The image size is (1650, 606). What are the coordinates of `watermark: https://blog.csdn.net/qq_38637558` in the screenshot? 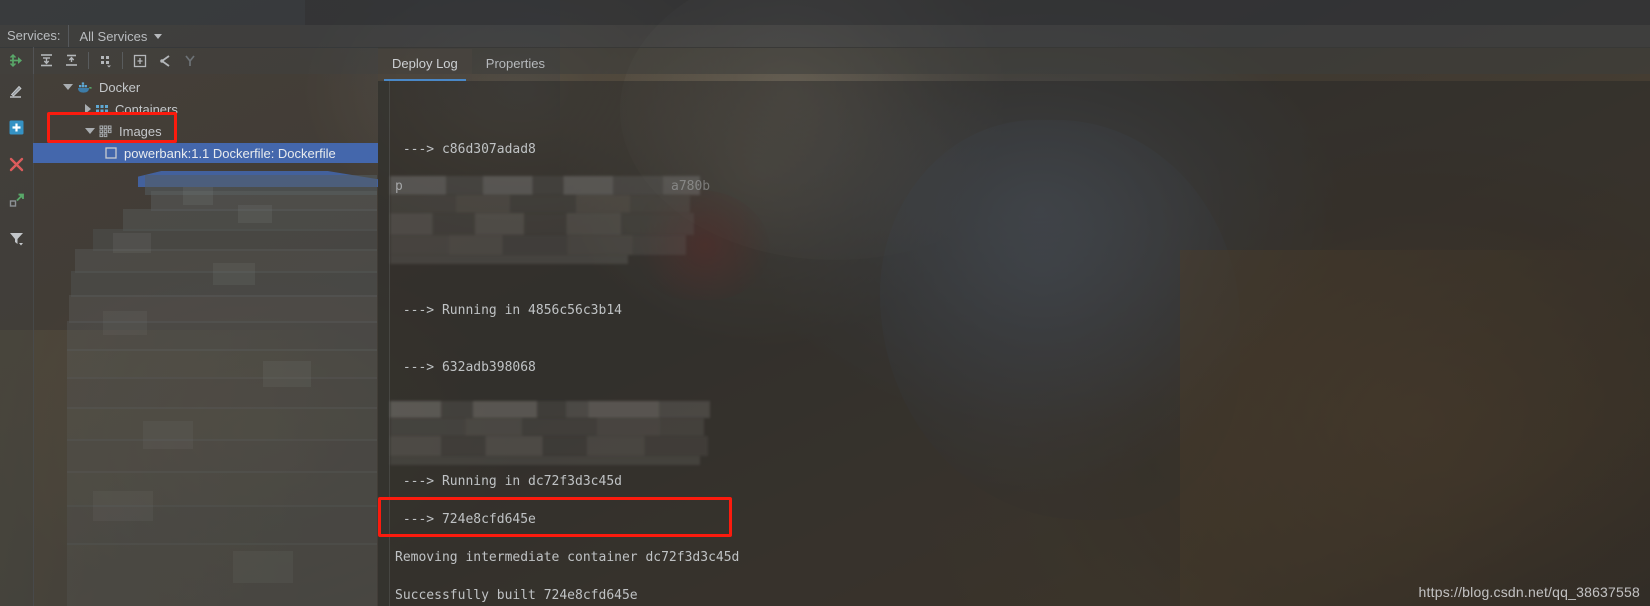 It's located at (1529, 592).